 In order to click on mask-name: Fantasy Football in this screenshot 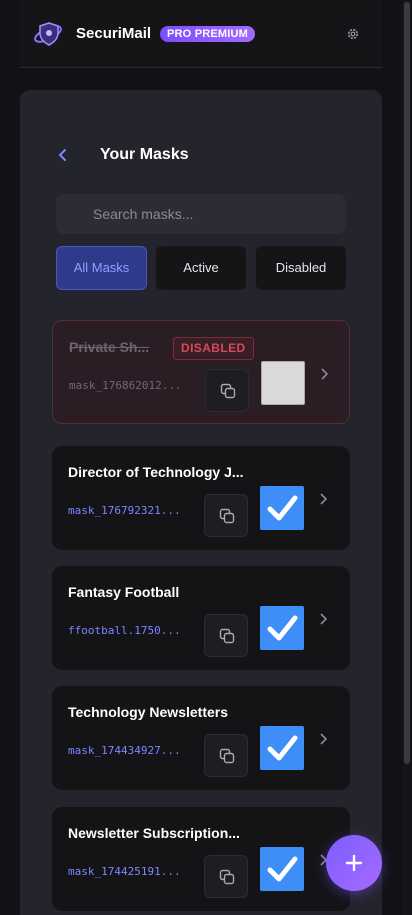, I will do `click(124, 592)`.